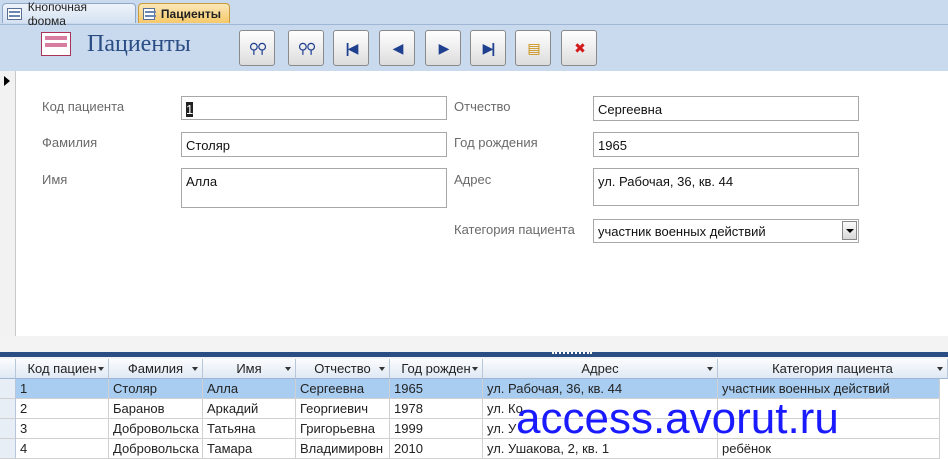  I want to click on column-header: Категория пациента, so click(833, 369).